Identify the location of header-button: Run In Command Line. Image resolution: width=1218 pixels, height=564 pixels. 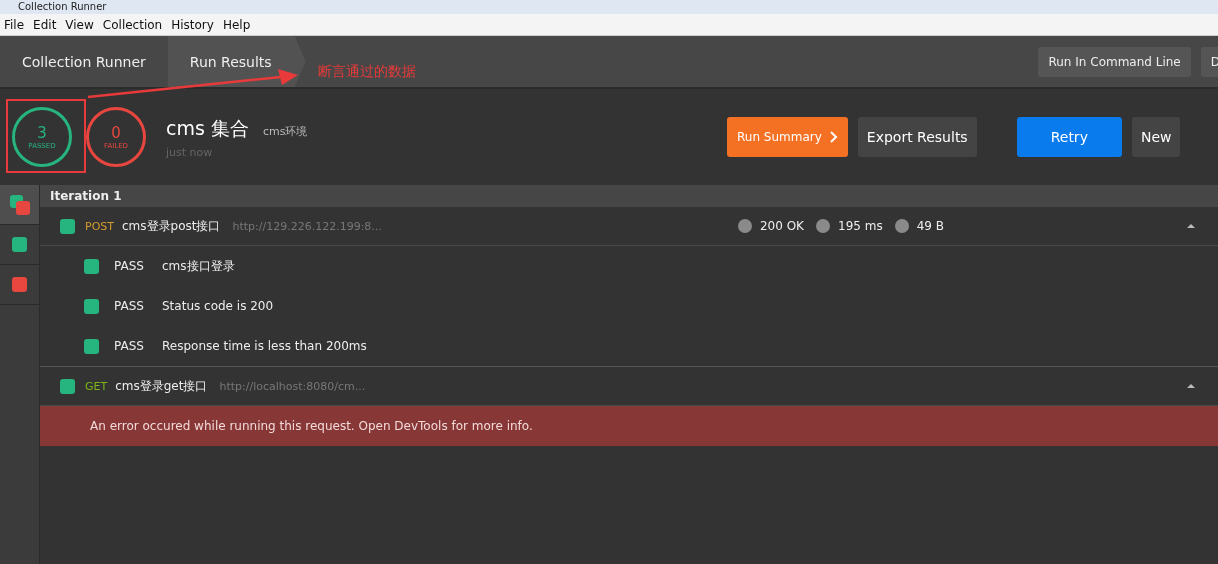
(1114, 61).